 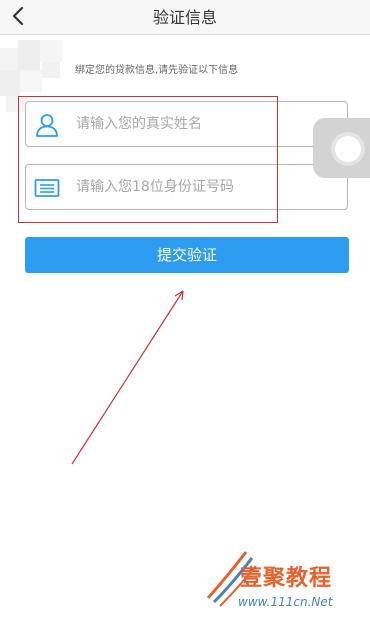 What do you see at coordinates (157, 70) in the screenshot?
I see `verification-hint: 绑定您的贷款信息,请先验证以下信息` at bounding box center [157, 70].